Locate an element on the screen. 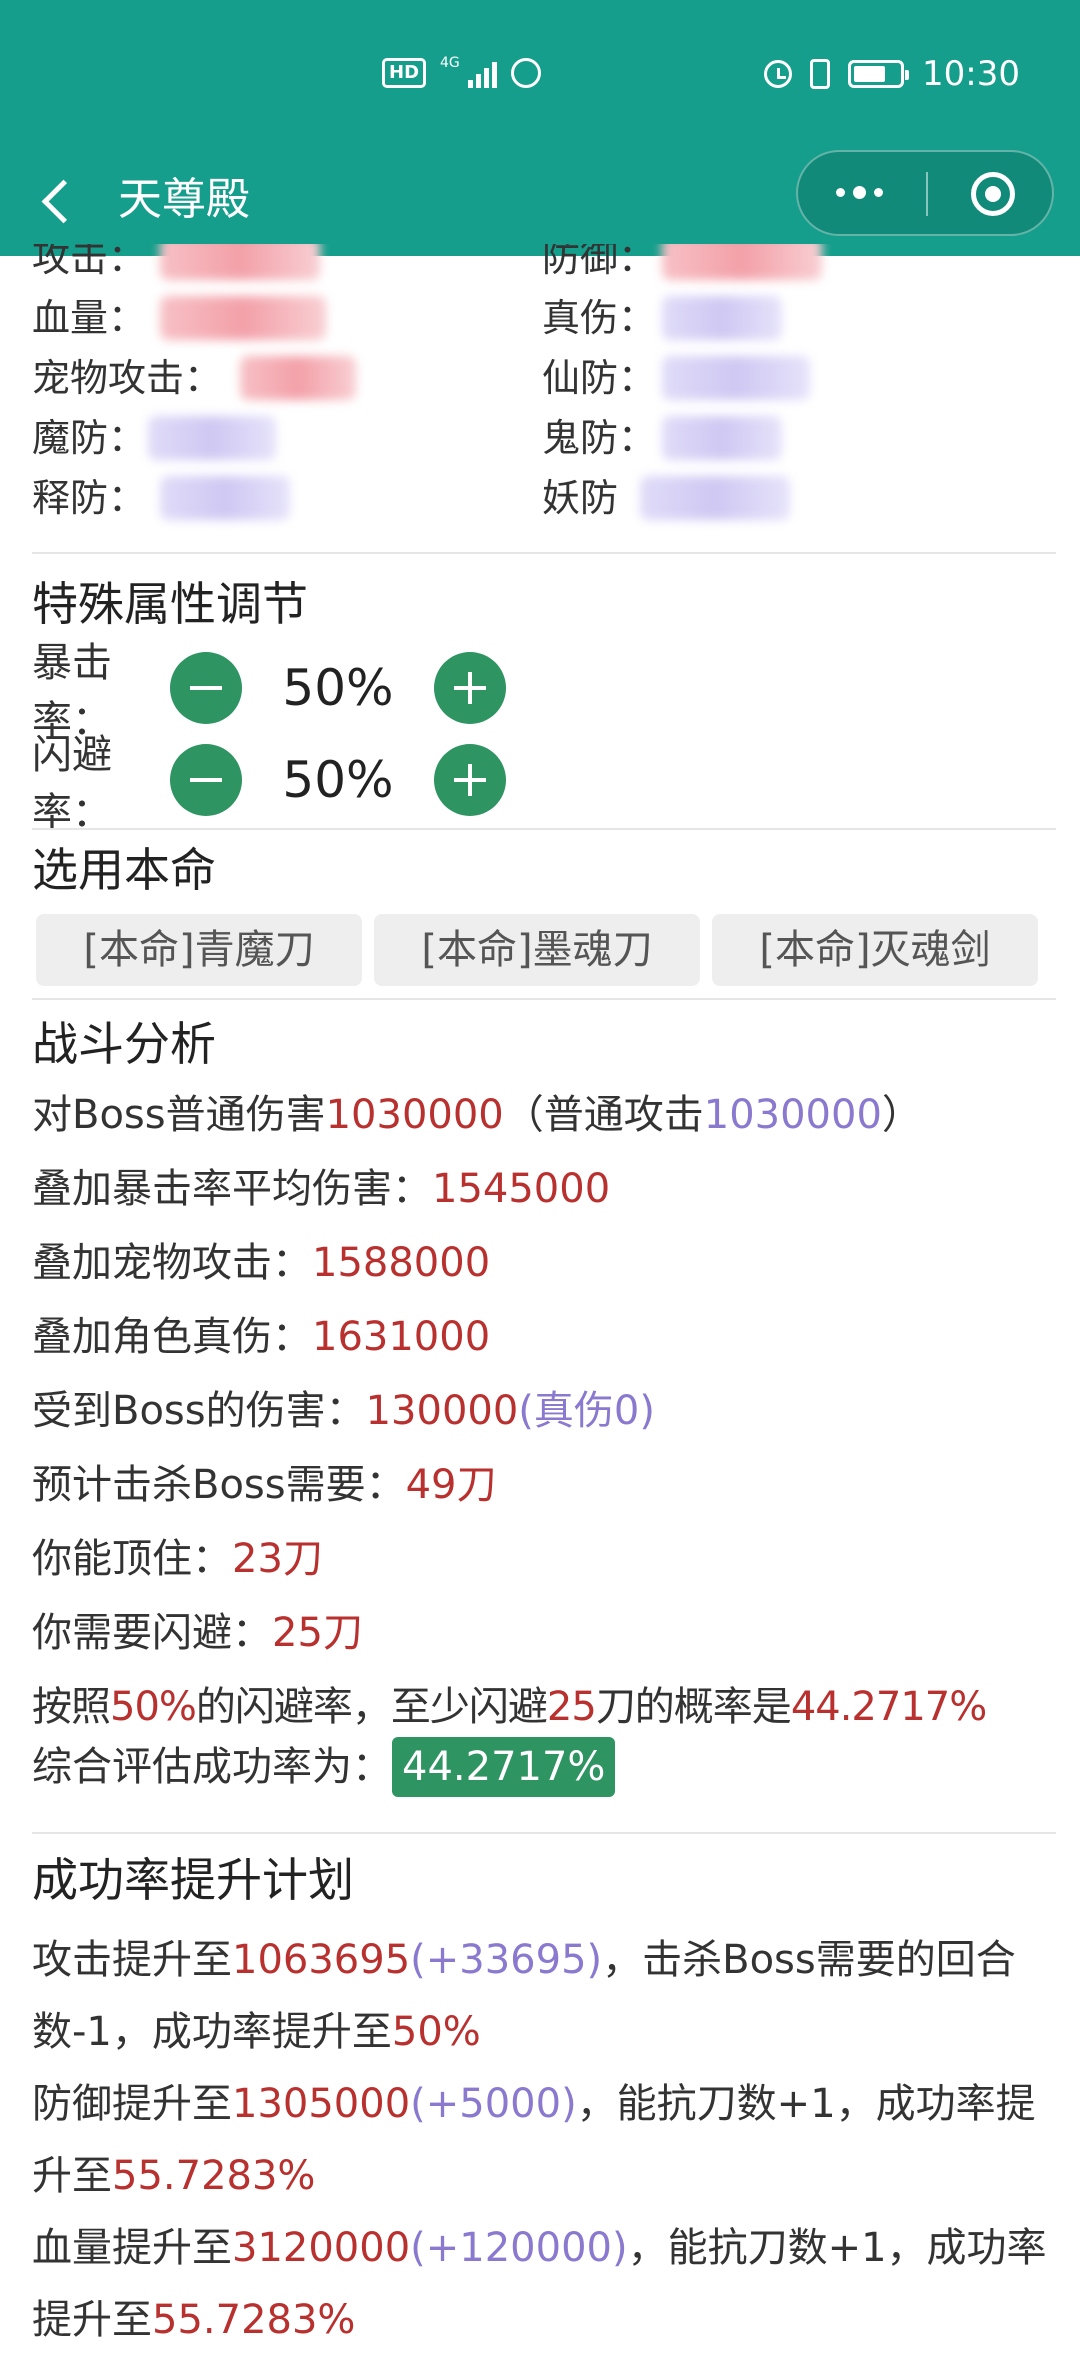 Image resolution: width=1080 pixels, height=2380 pixels. delta: (+5000) is located at coordinates (493, 2104).